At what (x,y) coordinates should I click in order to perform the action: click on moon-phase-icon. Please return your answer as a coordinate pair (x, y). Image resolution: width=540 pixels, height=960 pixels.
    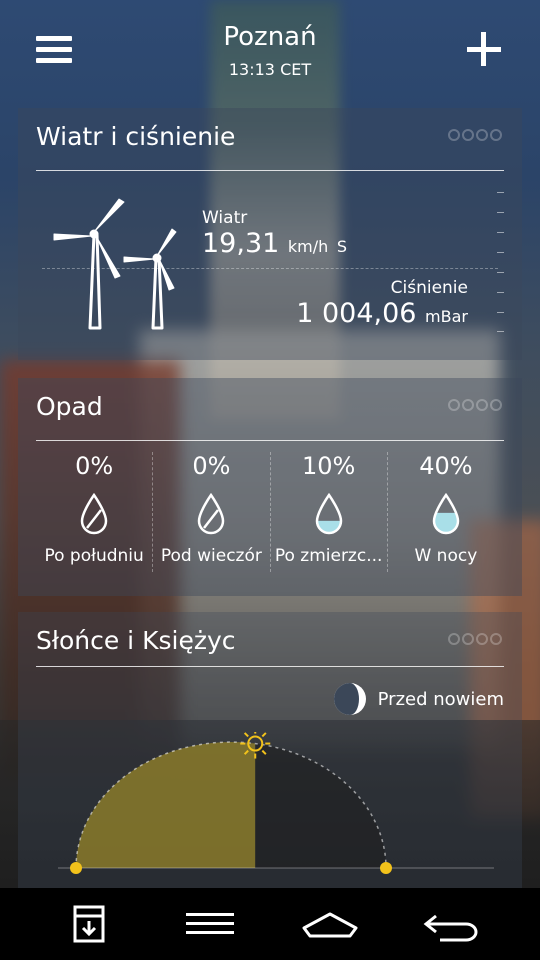
    Looking at the image, I should click on (349, 699).